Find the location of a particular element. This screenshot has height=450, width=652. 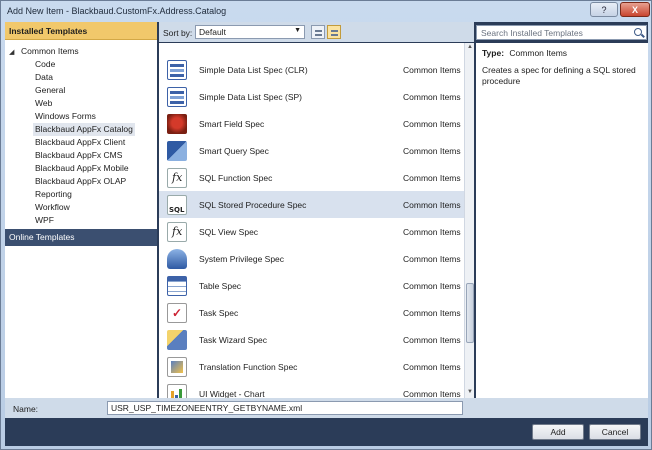

search-placeholder: Search Installed Templates is located at coordinates (532, 33).